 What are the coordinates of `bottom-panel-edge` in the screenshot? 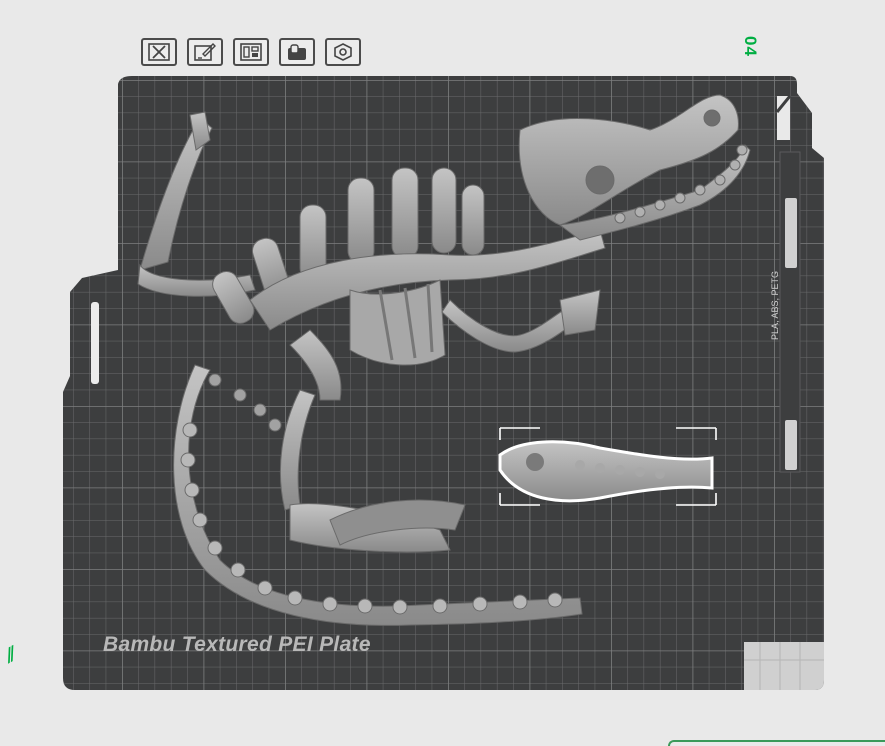 It's located at (776, 743).